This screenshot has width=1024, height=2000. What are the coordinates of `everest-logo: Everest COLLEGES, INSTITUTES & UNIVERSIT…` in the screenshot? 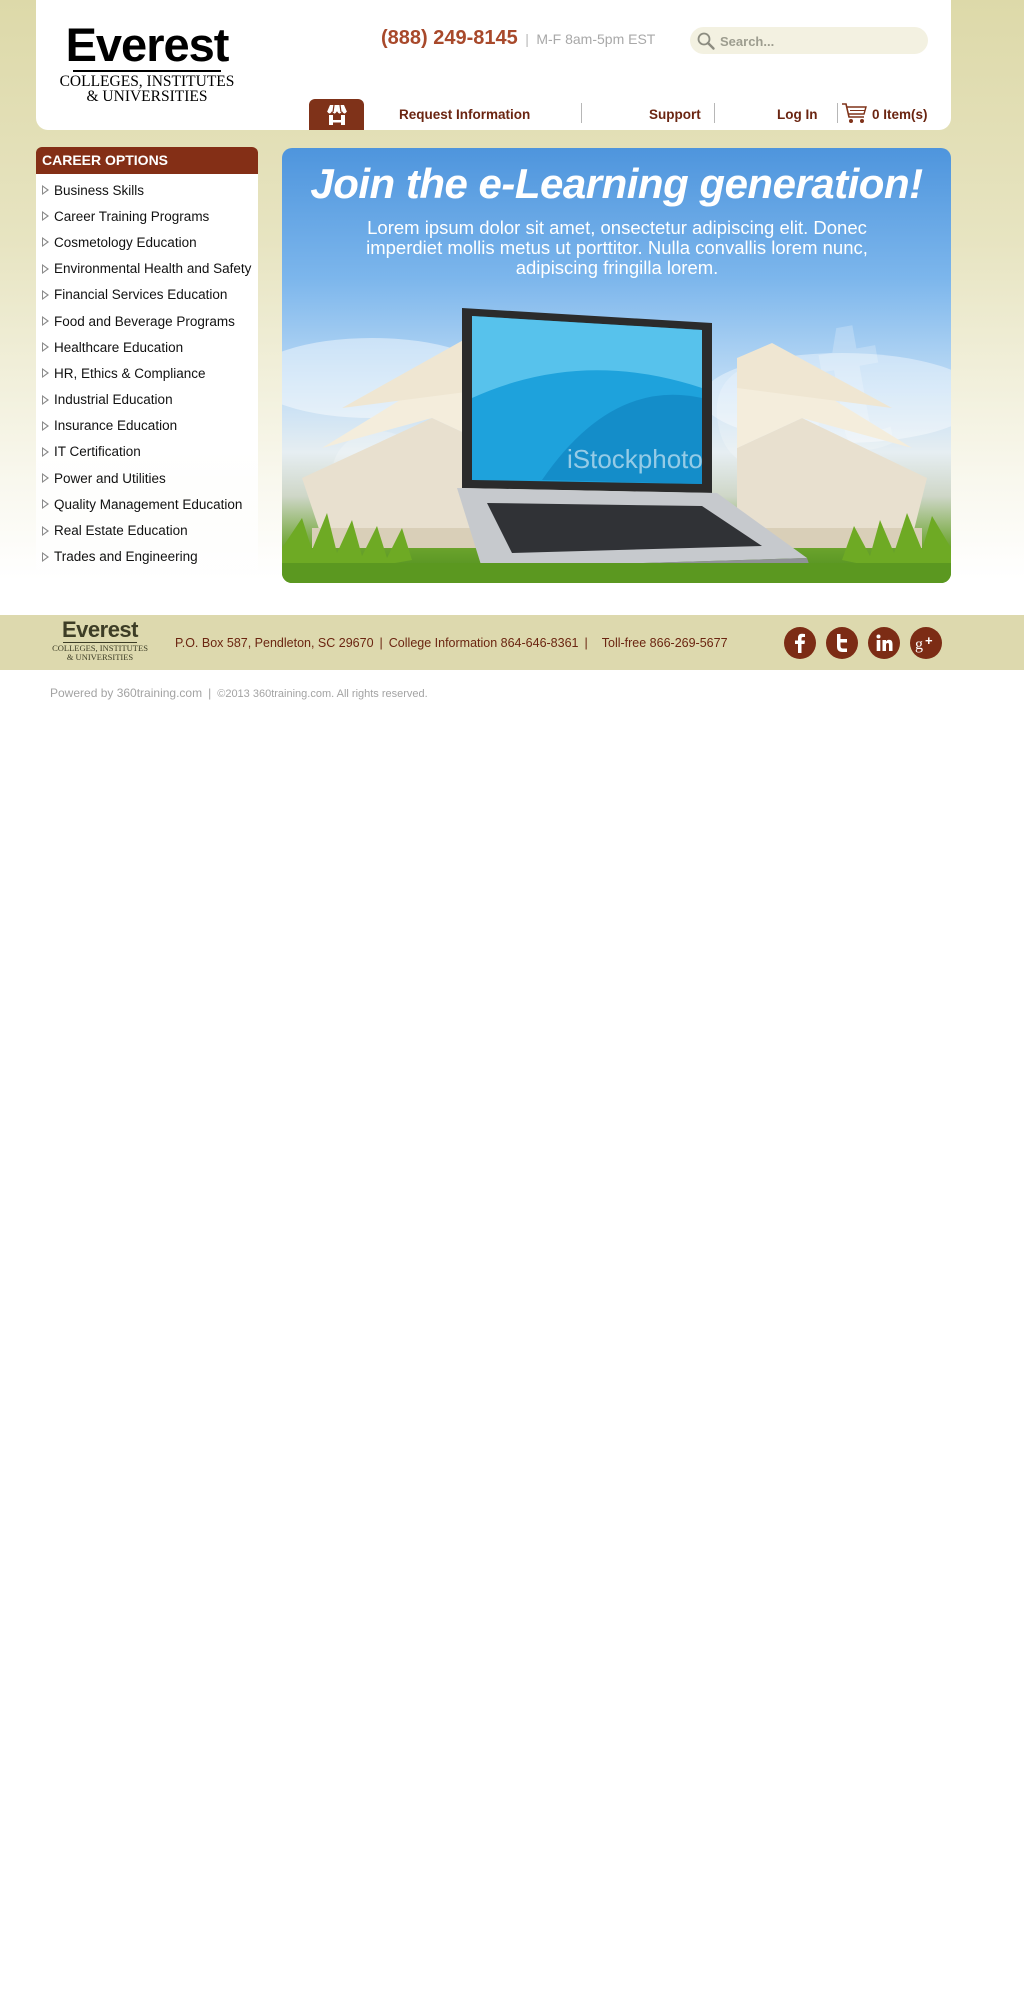 It's located at (147, 61).